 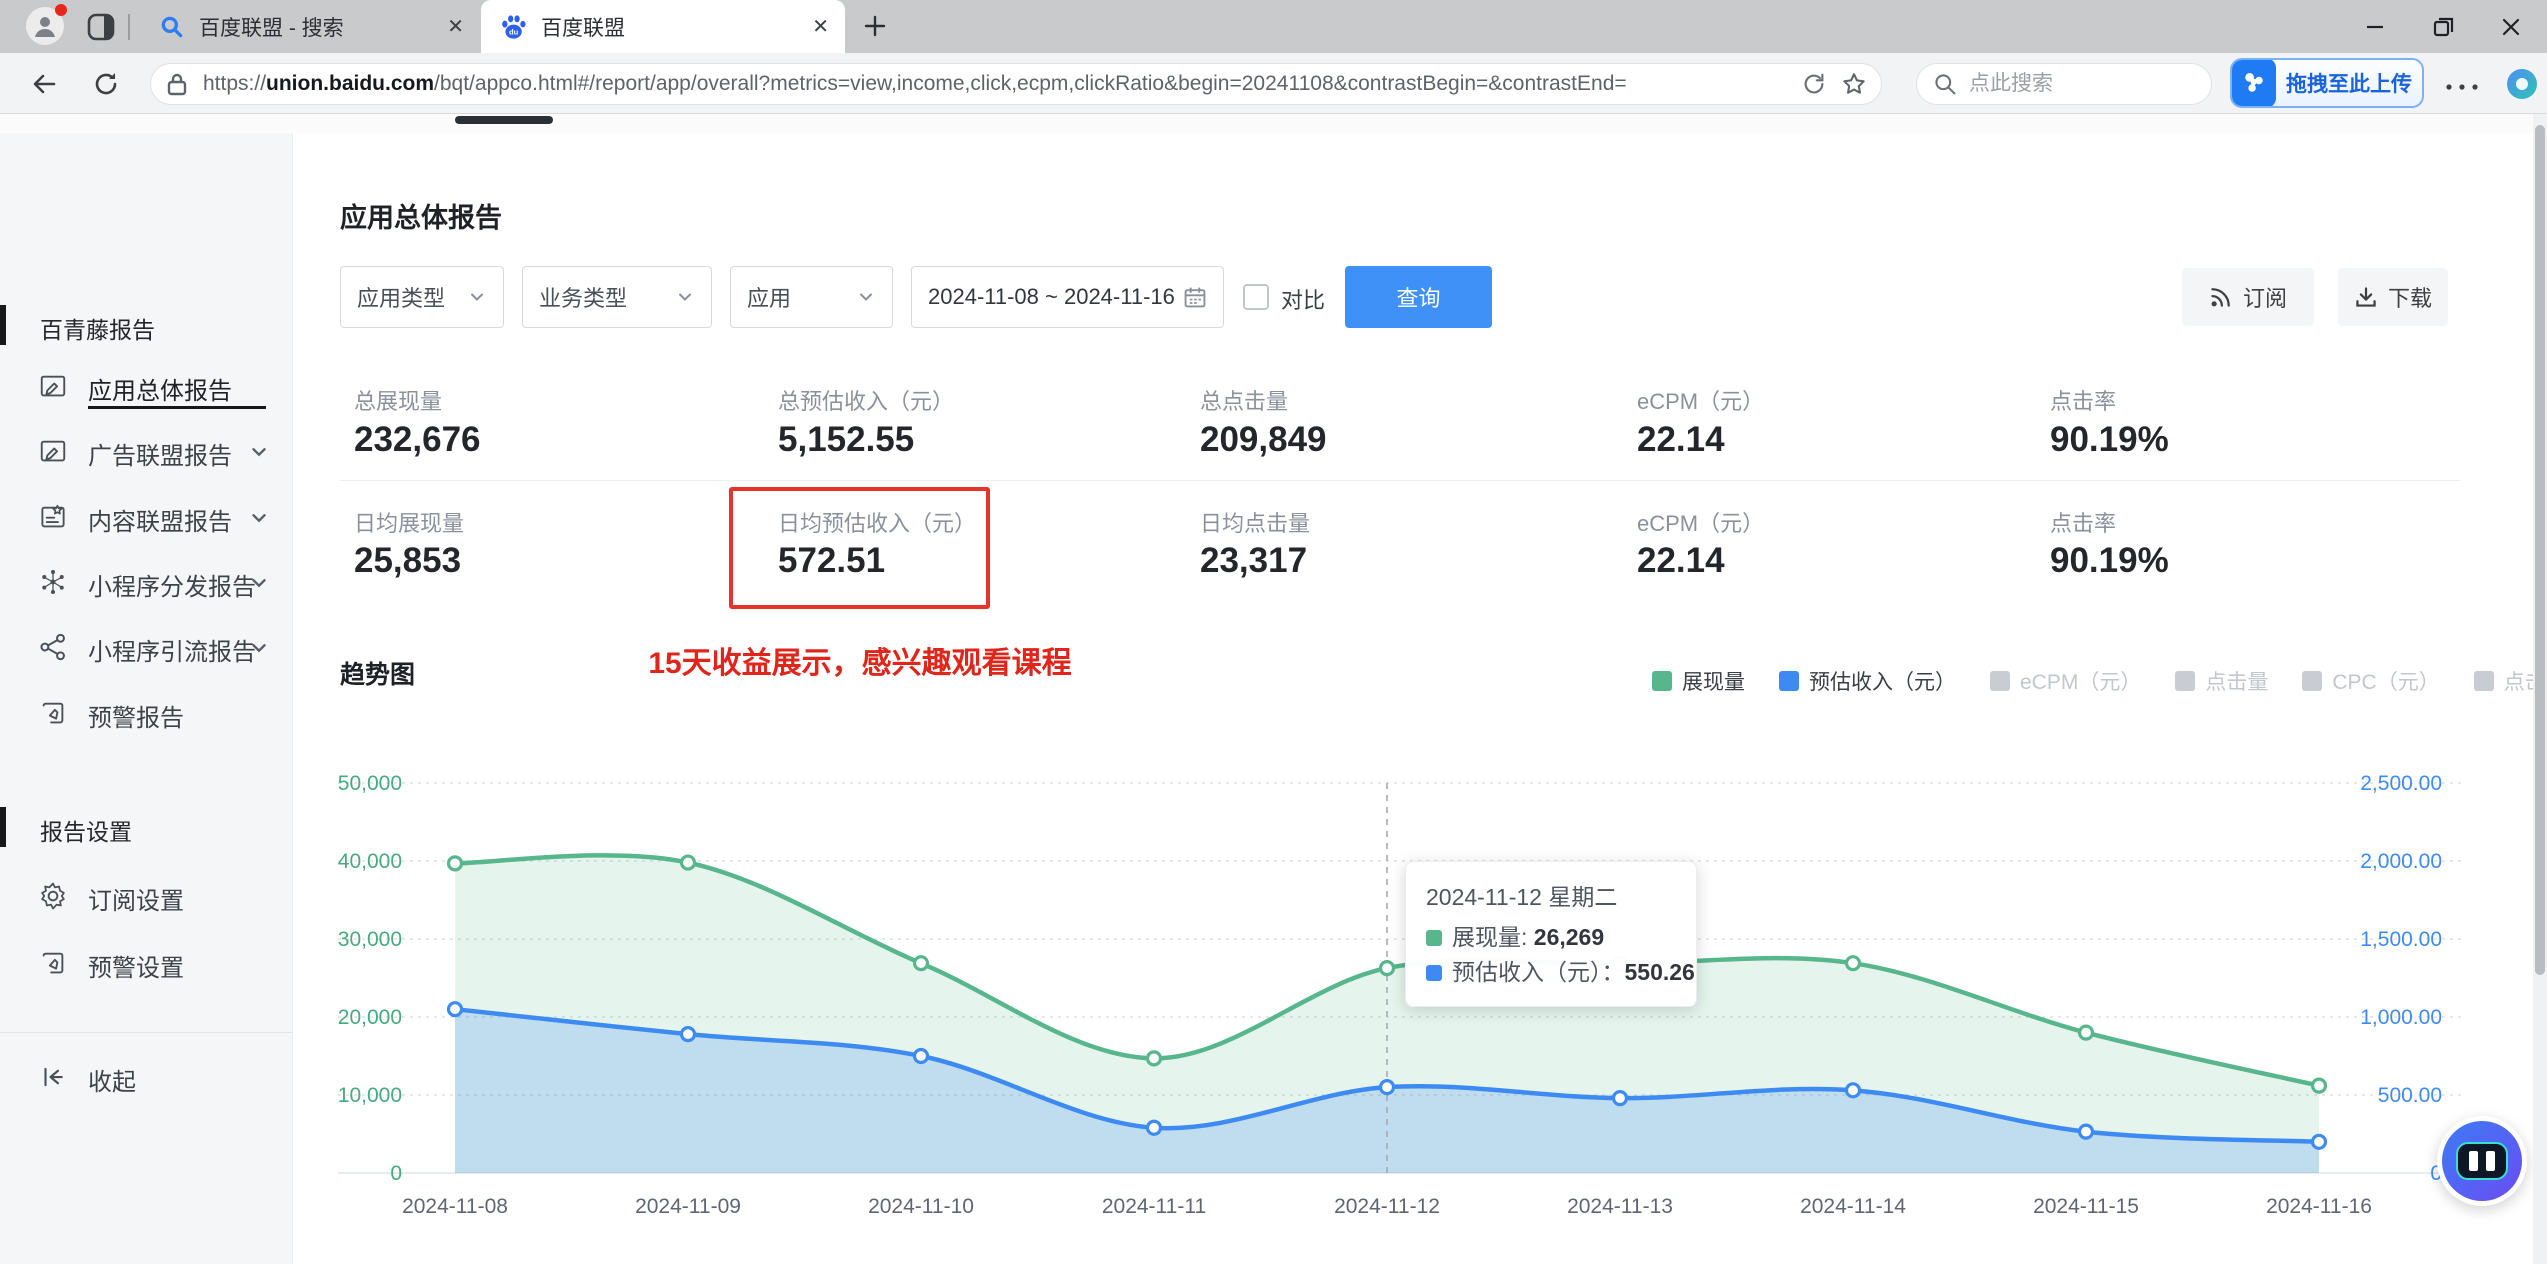 What do you see at coordinates (136, 718) in the screenshot?
I see `sidebar-item-label: 预警报告` at bounding box center [136, 718].